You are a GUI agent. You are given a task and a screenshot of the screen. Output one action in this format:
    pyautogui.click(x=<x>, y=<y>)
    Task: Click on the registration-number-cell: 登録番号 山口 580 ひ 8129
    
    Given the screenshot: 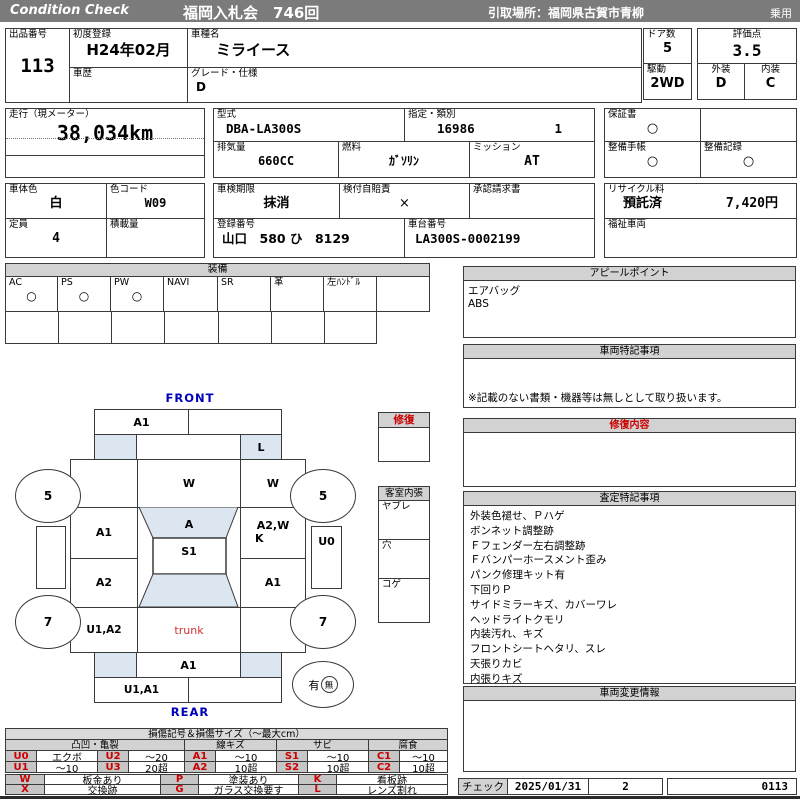 What is the action you would take?
    pyautogui.click(x=309, y=238)
    